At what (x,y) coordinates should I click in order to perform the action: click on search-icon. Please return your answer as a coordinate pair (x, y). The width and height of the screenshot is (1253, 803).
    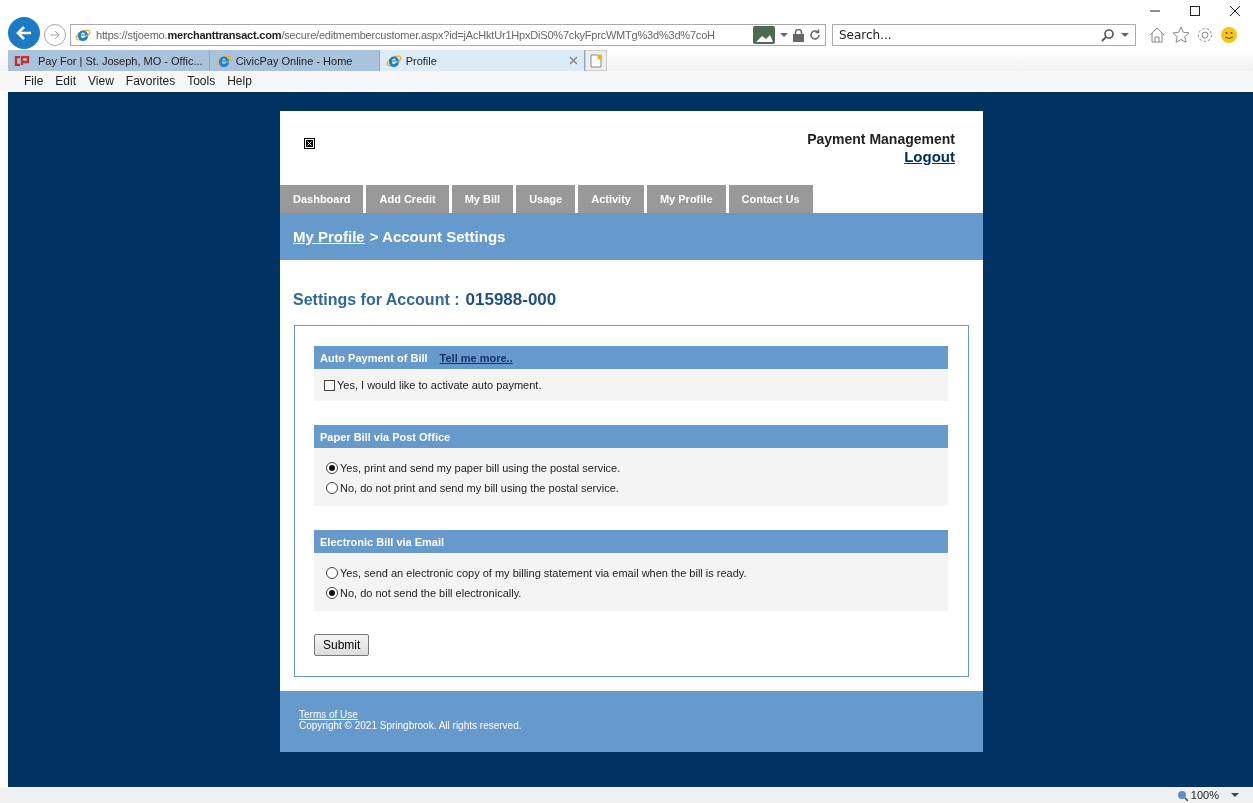
    Looking at the image, I should click on (1108, 35).